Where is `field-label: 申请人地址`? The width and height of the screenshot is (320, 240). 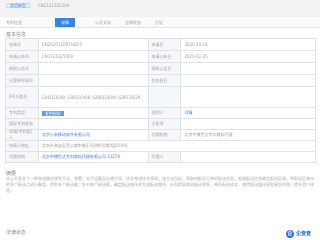
field-label: 申请人地址 is located at coordinates (22, 146).